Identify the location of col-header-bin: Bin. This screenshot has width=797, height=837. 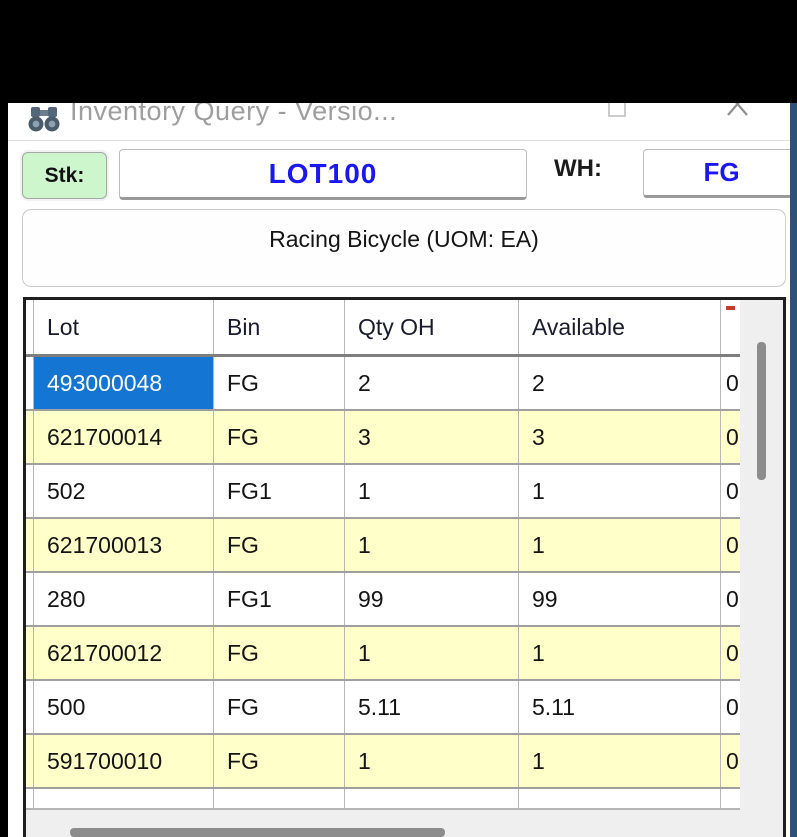
(279, 327).